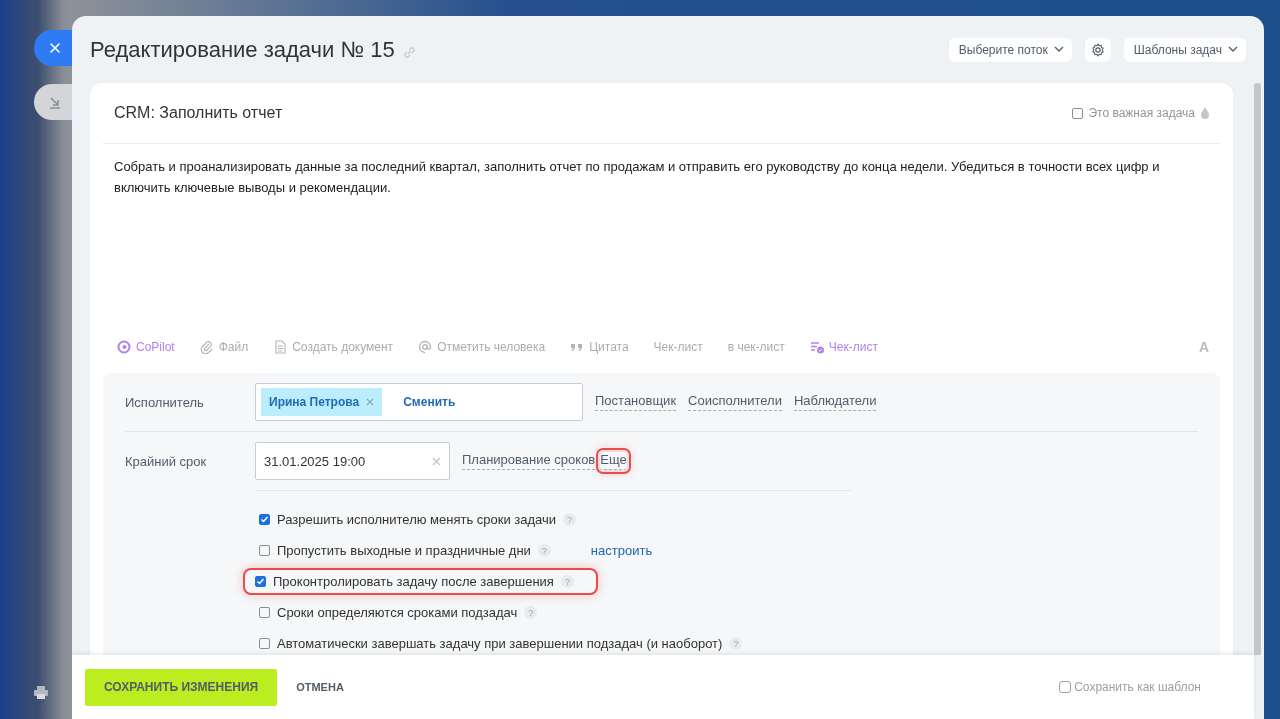 The width and height of the screenshot is (1280, 719). Describe the element at coordinates (280, 347) in the screenshot. I see `document-icon` at that location.